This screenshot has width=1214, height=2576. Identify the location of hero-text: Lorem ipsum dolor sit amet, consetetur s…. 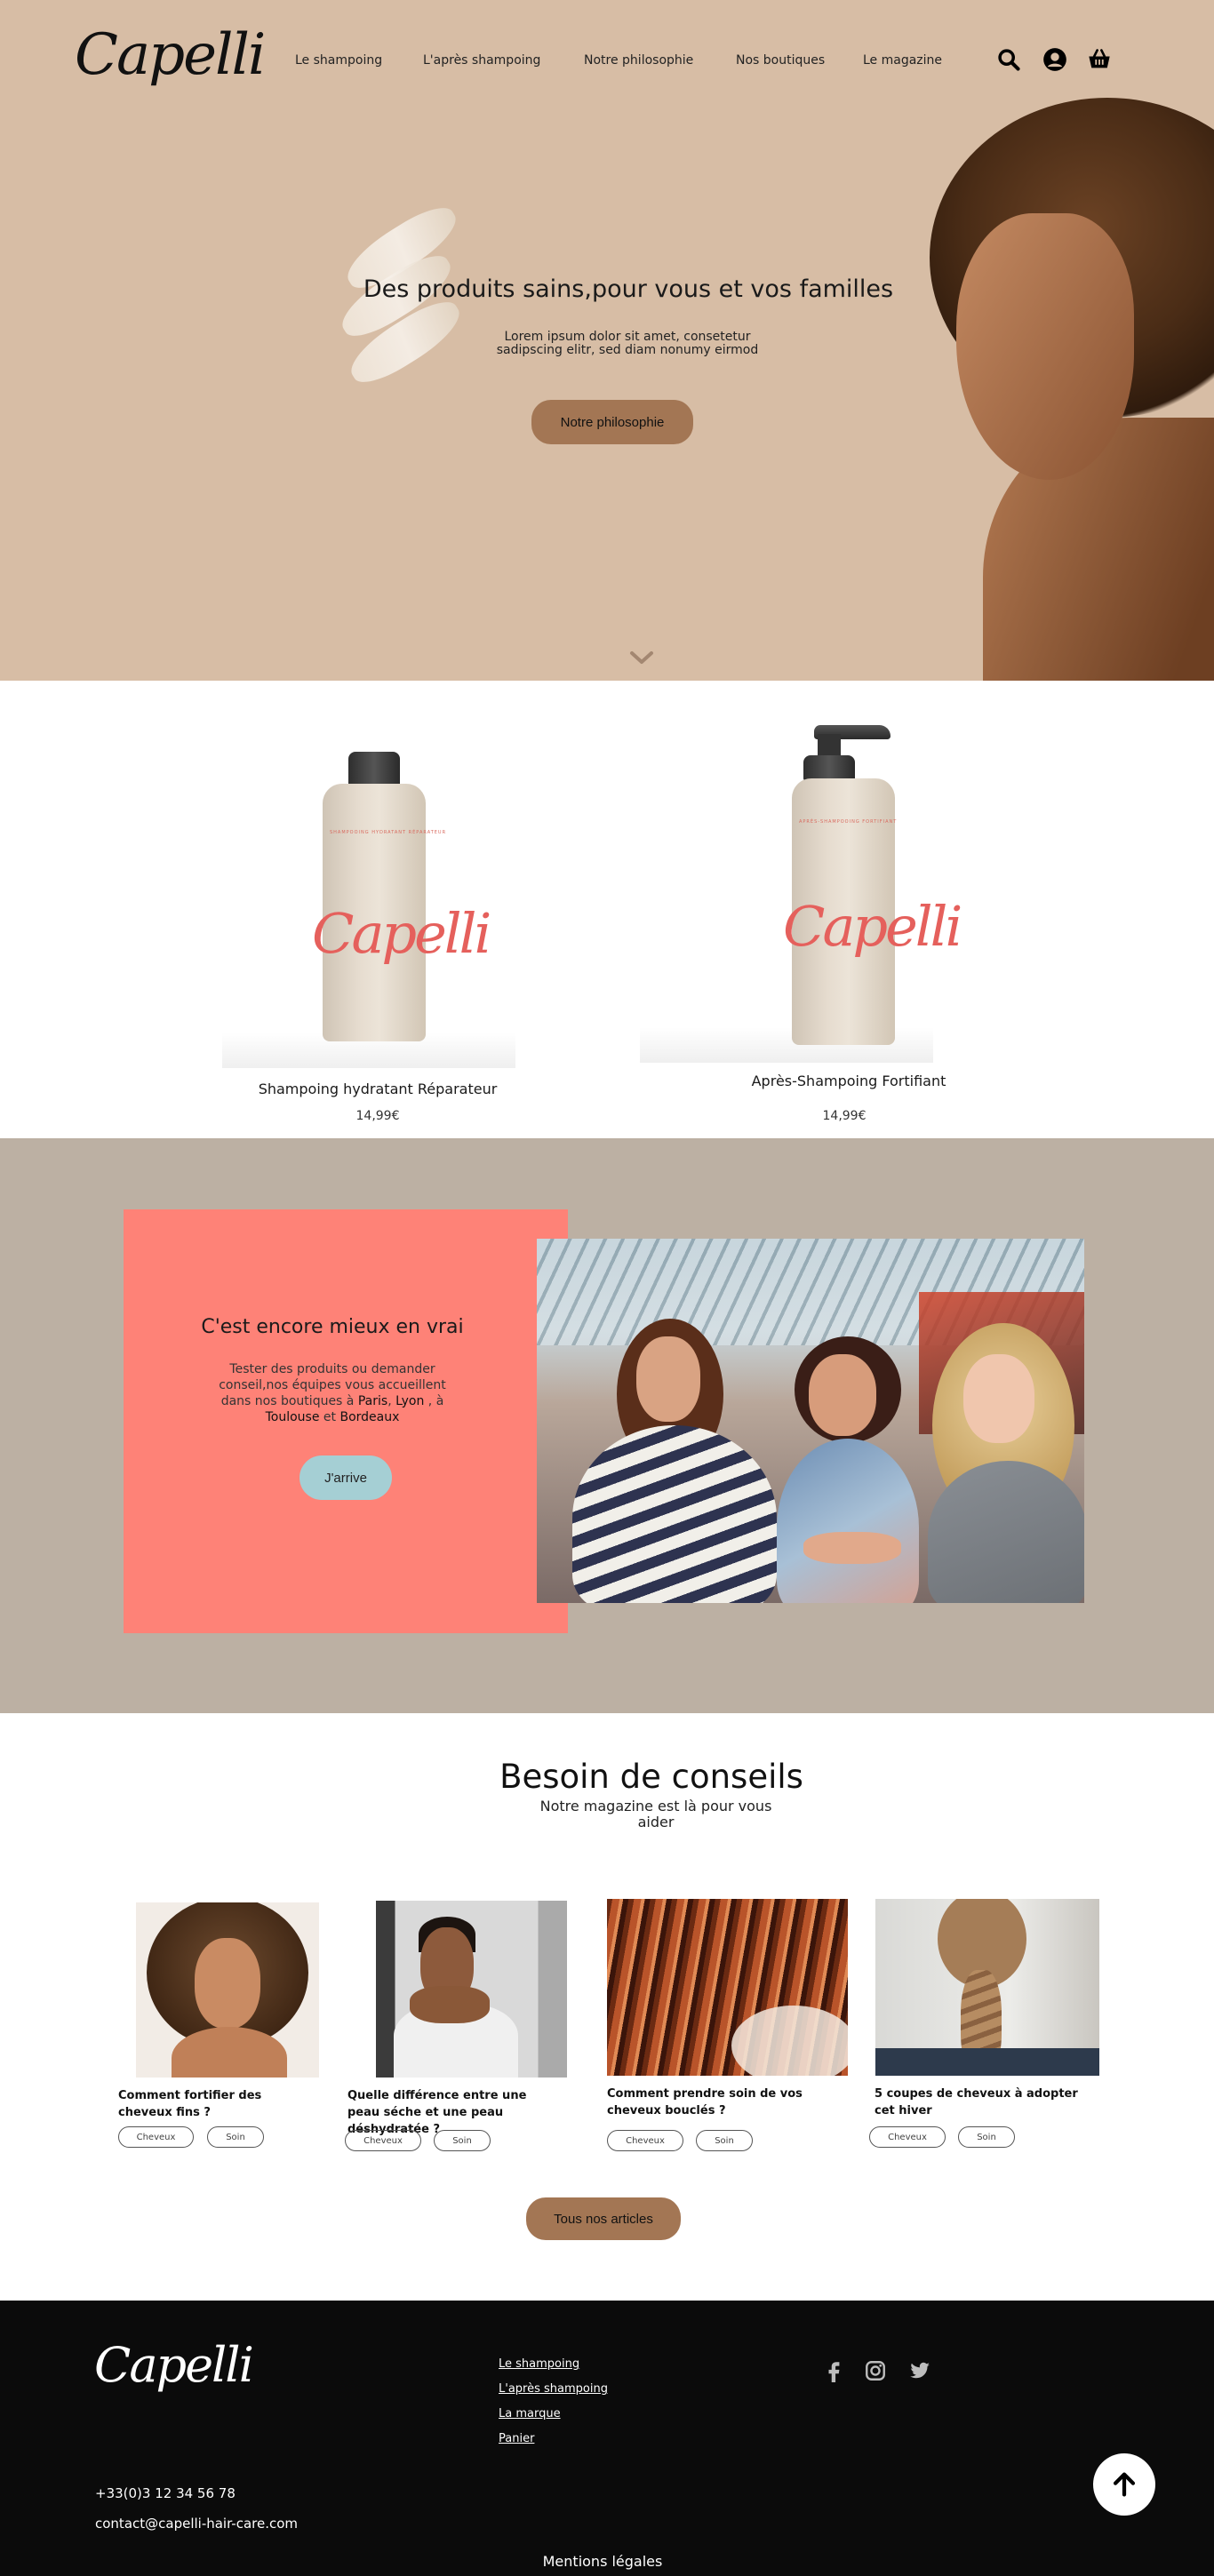
(628, 344).